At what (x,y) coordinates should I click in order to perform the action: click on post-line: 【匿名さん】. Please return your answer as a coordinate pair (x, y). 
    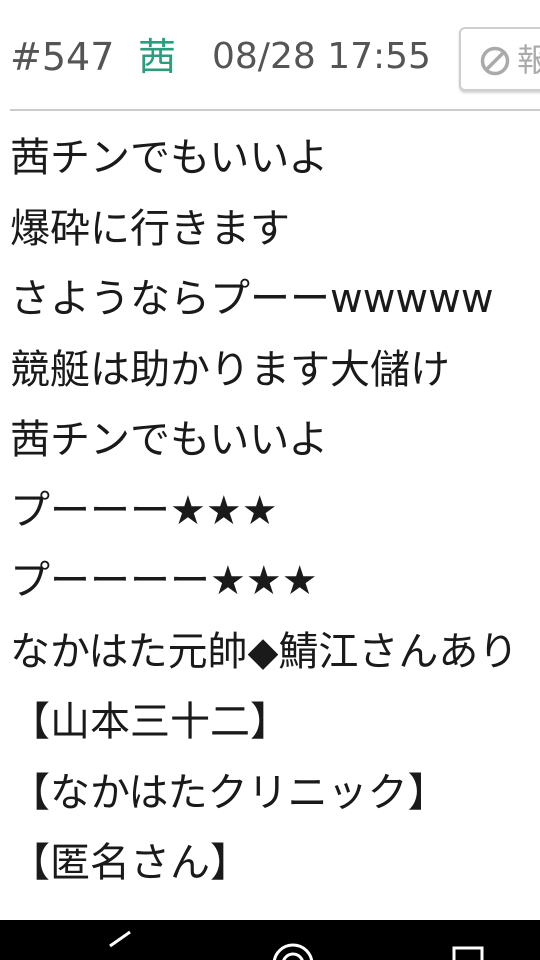
    Looking at the image, I should click on (130, 863).